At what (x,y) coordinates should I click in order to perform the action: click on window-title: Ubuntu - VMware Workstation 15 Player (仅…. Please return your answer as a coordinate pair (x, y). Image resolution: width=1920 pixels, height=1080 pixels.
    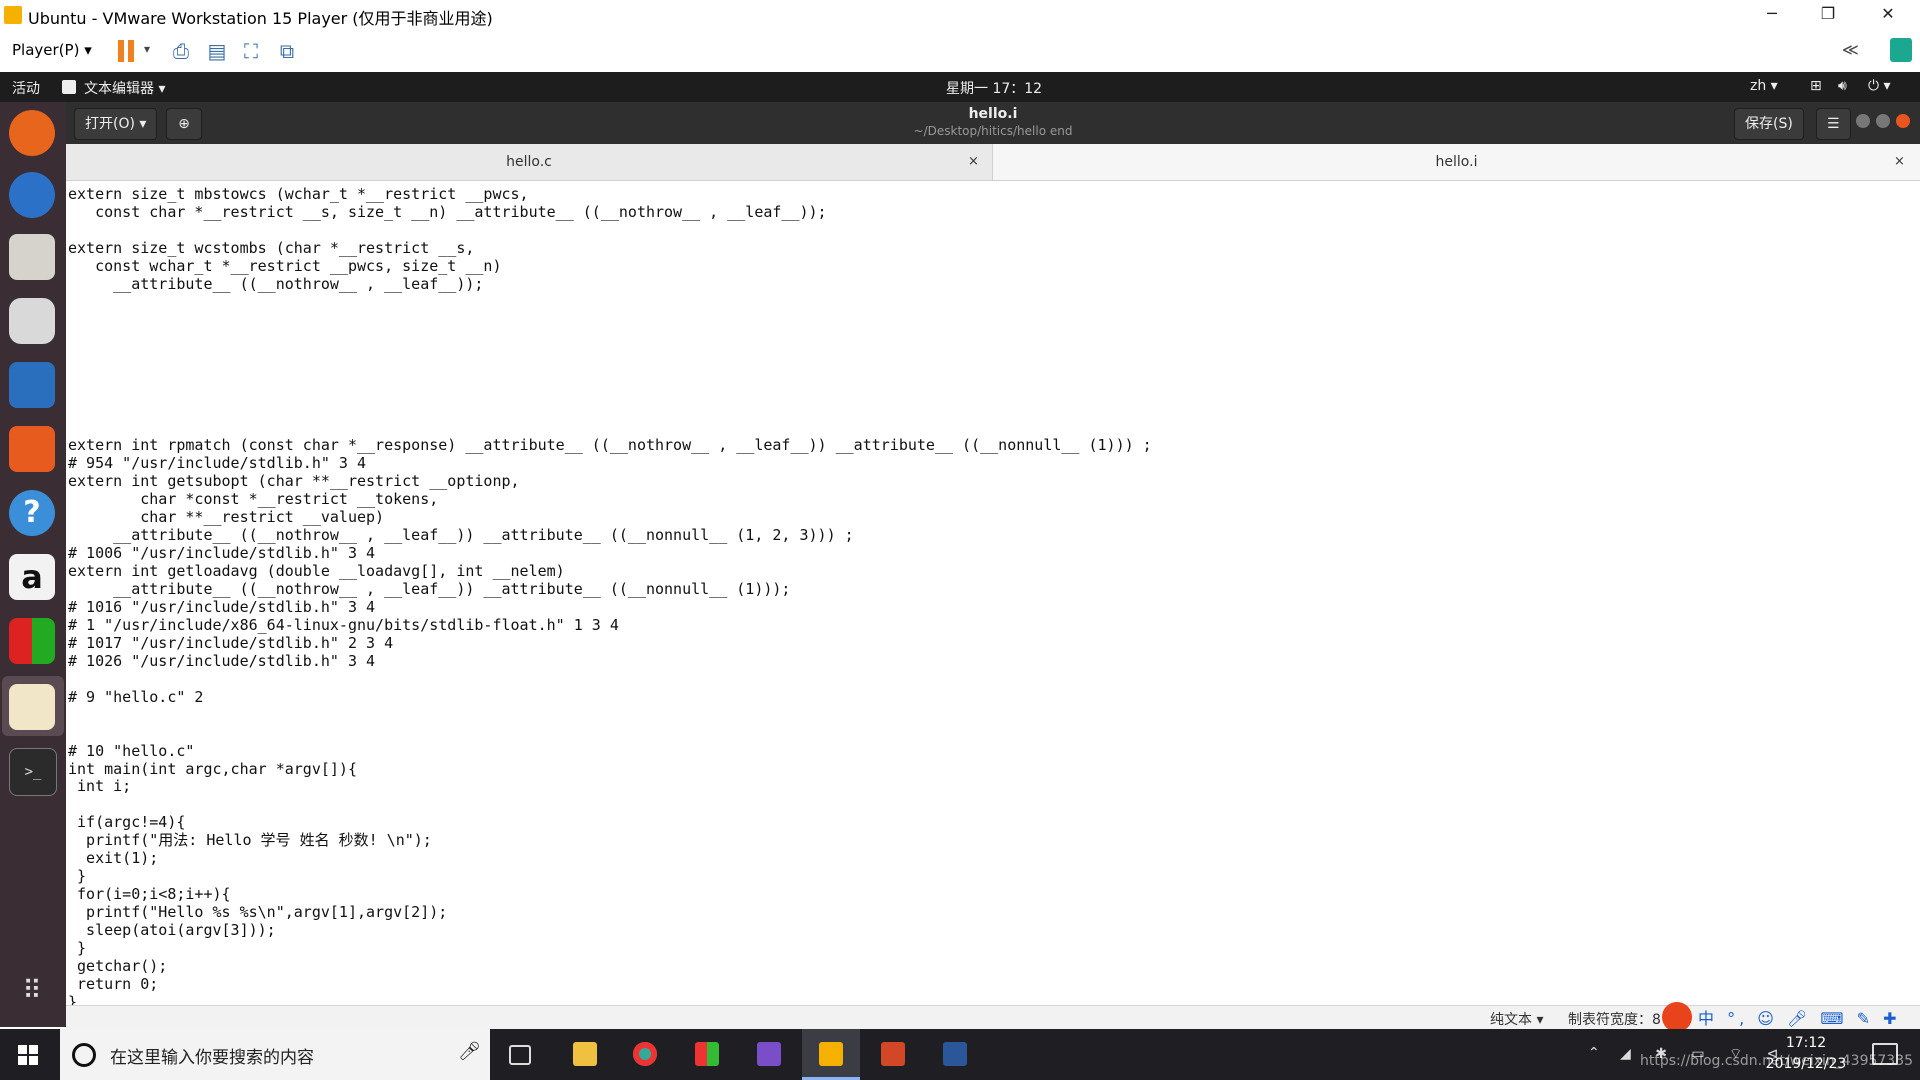
    Looking at the image, I should click on (260, 18).